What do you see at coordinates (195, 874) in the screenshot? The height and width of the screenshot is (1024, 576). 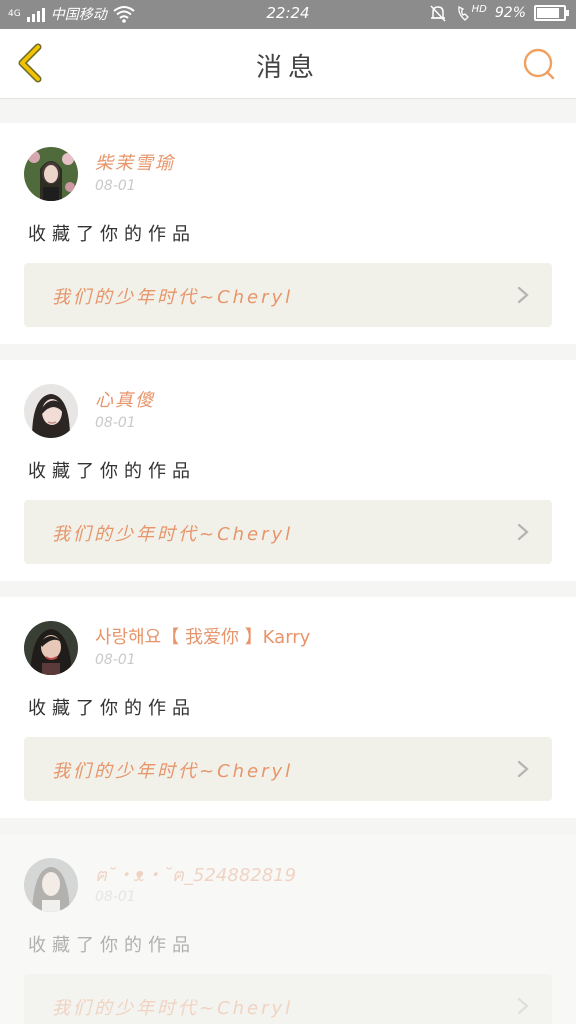 I see `username: ฅ˘・ᴥ・˘ฅ_524882819` at bounding box center [195, 874].